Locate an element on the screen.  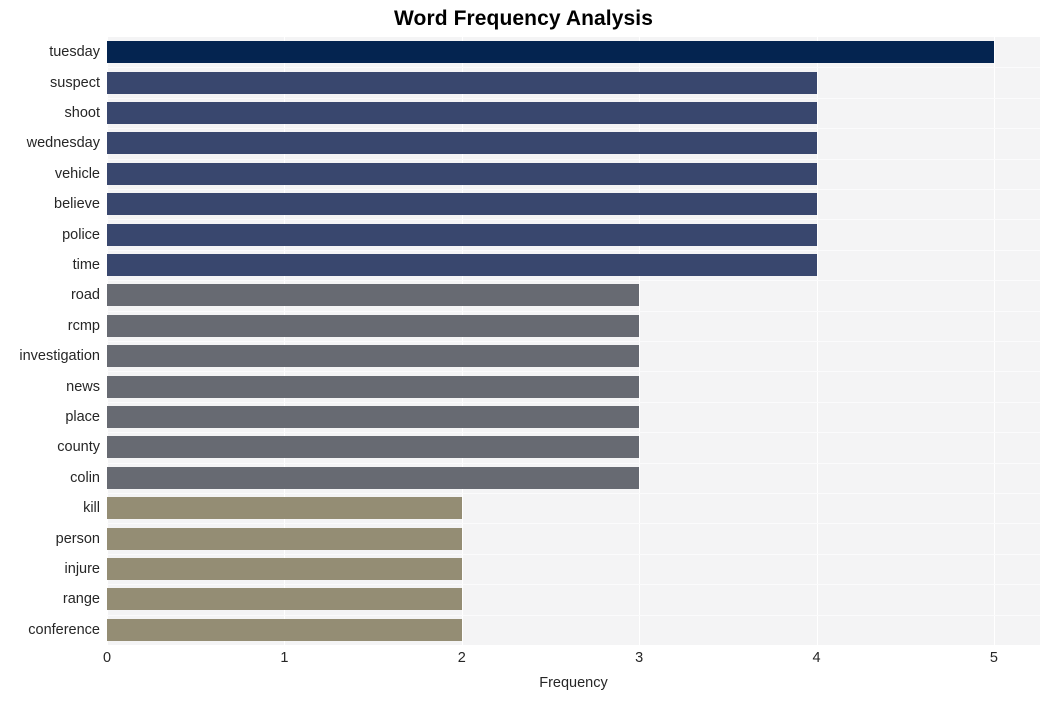
x-axis-tick: 0 is located at coordinates (107, 658).